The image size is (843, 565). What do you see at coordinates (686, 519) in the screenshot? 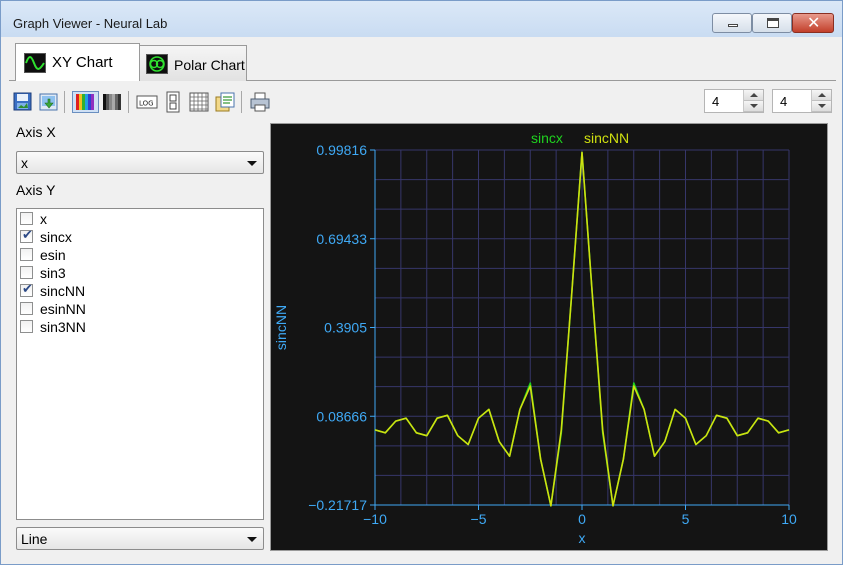
I see `x-tick-label: 5` at bounding box center [686, 519].